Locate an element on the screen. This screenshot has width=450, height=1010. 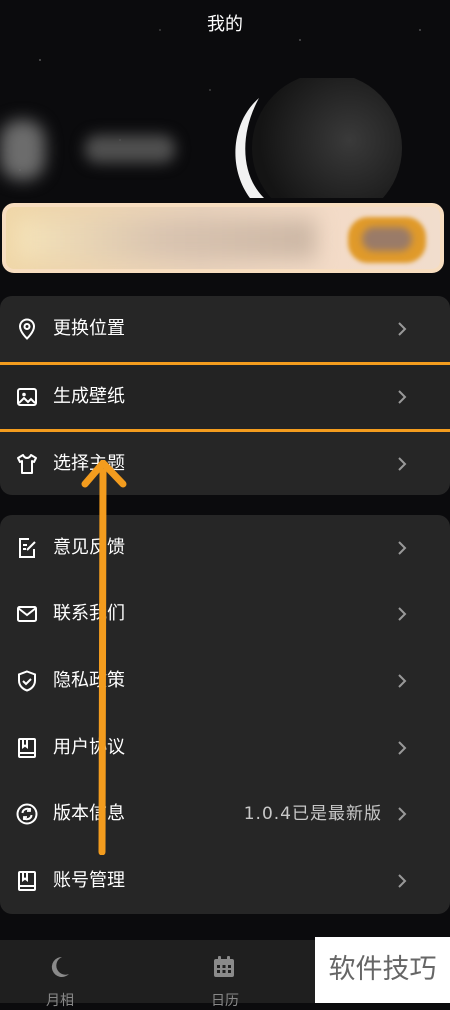
moon-image is located at coordinates (318, 138).